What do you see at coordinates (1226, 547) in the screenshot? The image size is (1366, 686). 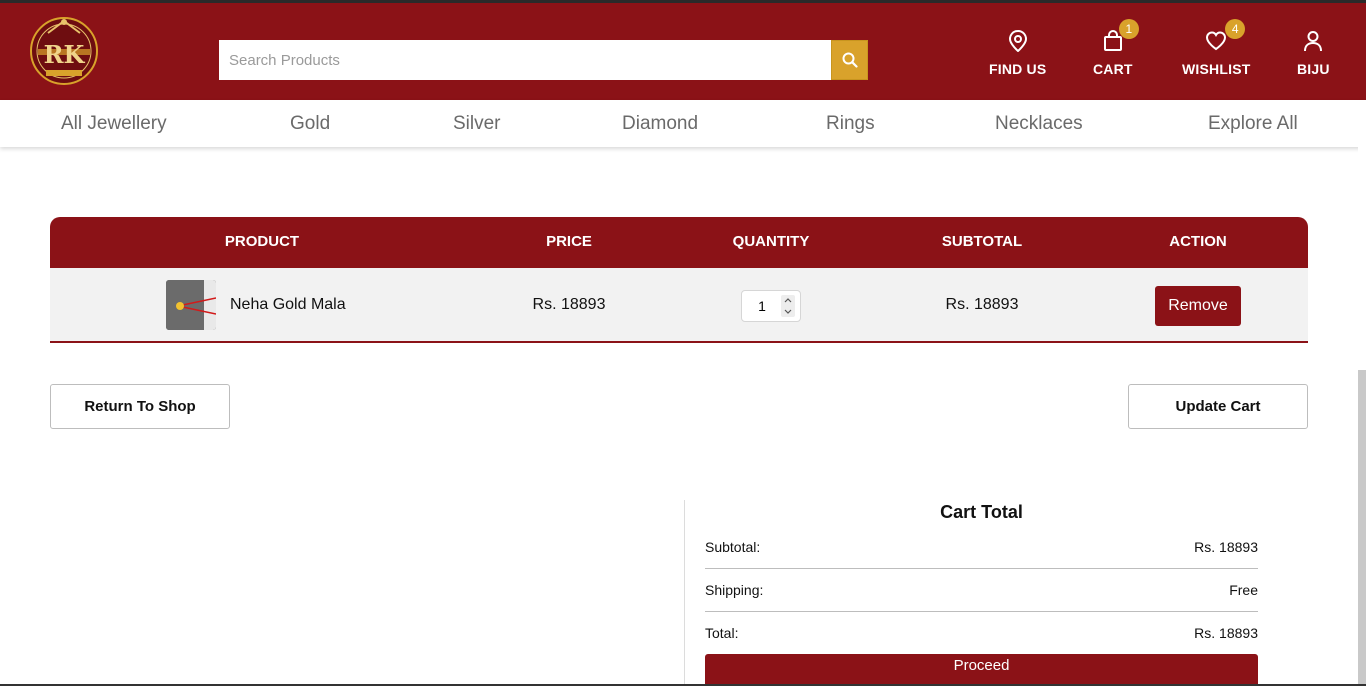 I see `subtotal-value: Rs. 18893` at bounding box center [1226, 547].